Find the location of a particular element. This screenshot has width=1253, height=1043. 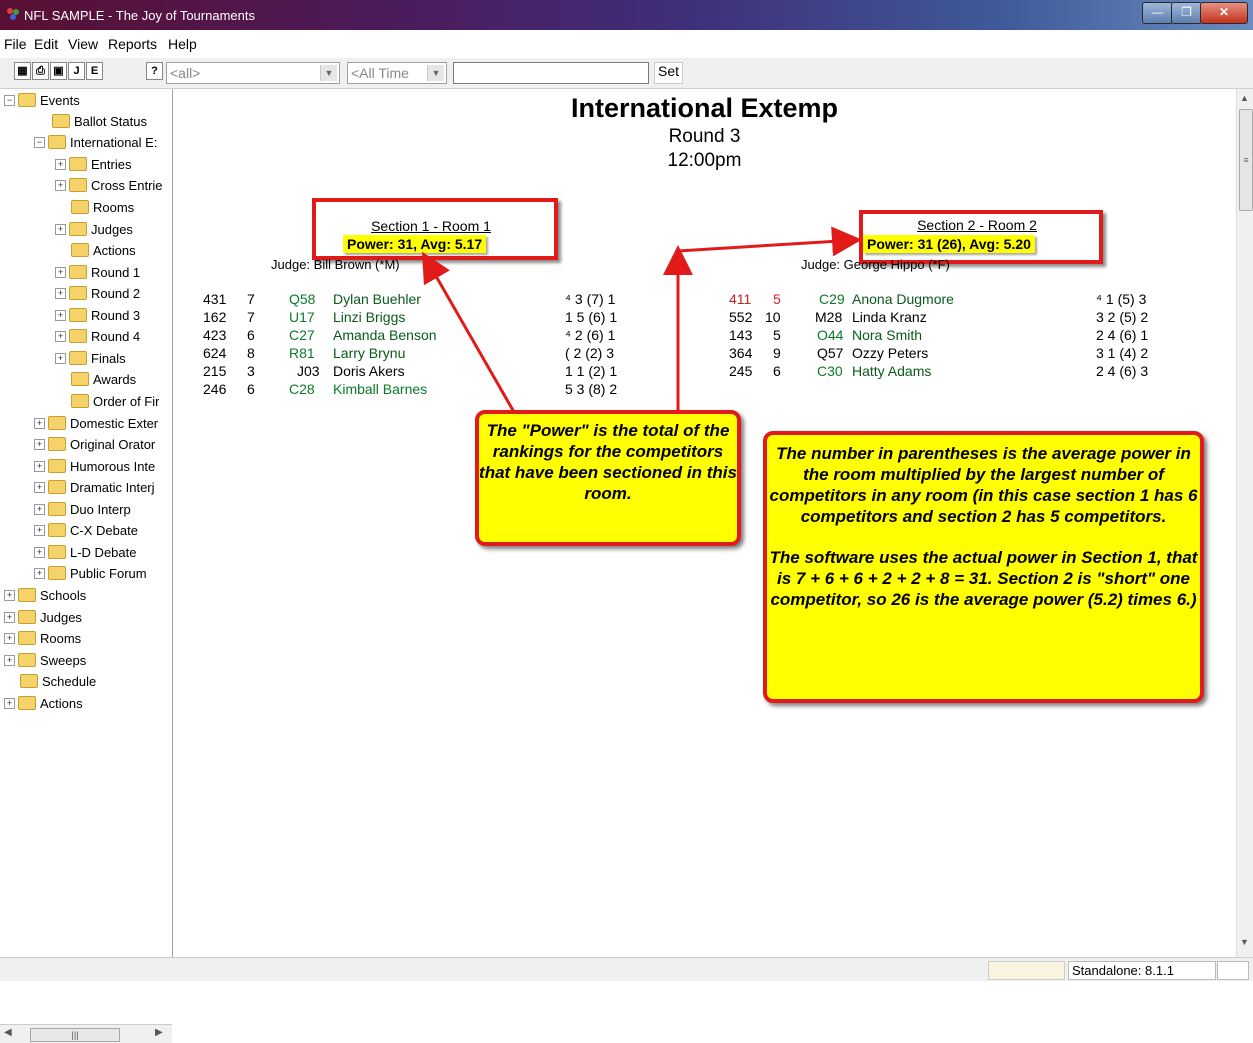

tree-item-dramatic-interp: + Dramatic Interj is located at coordinates (94, 487).